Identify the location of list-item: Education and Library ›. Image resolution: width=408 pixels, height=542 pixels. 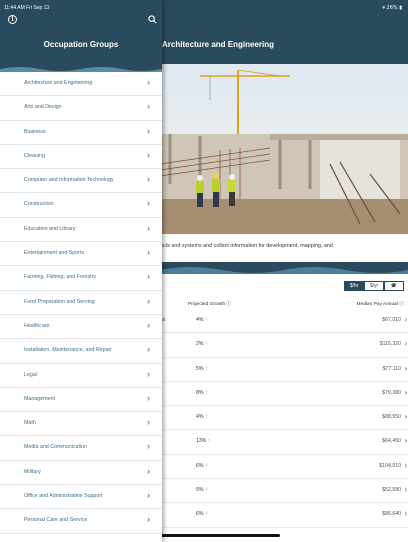
(81, 230).